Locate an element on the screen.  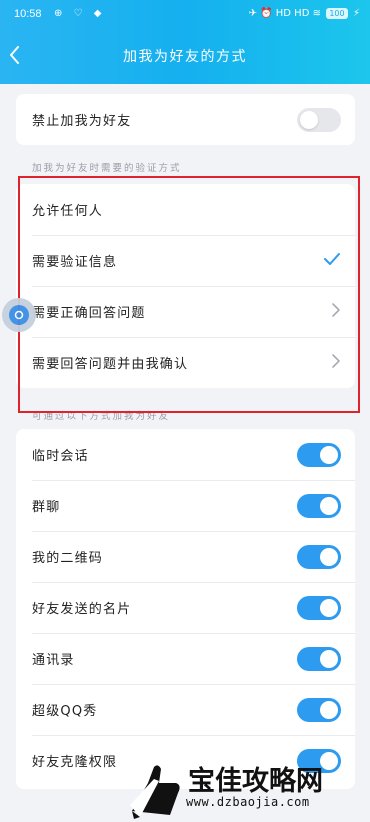
source-row-address-book: 通讯录 is located at coordinates (185, 658).